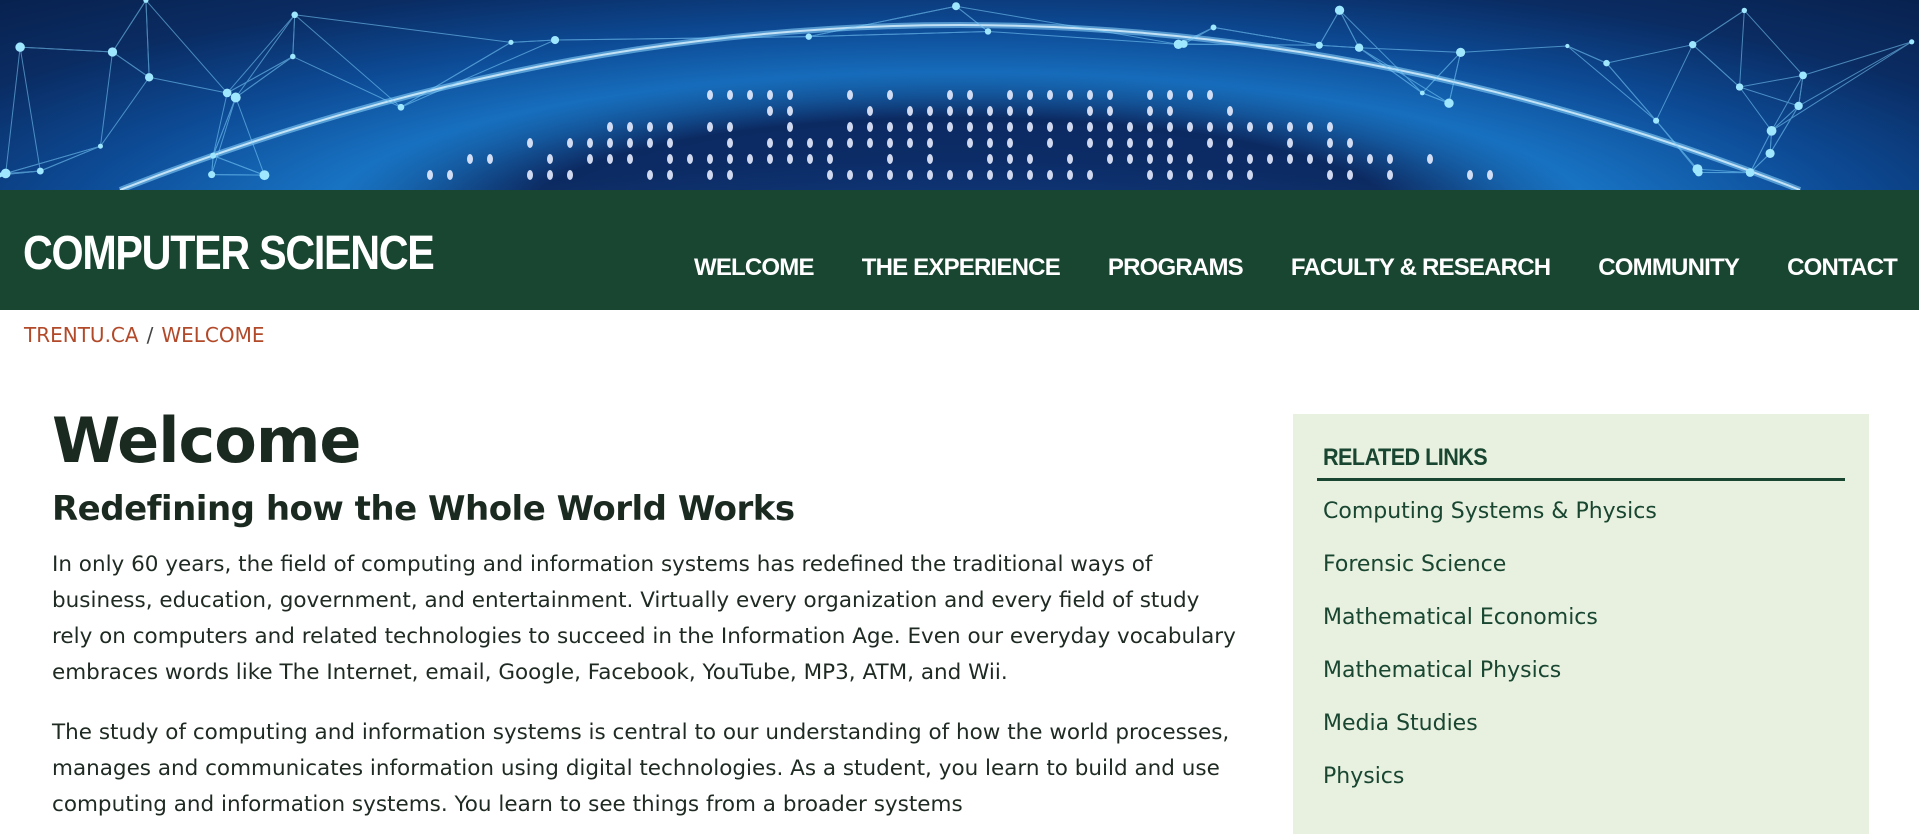 This screenshot has width=1919, height=834. What do you see at coordinates (961, 268) in the screenshot?
I see `nav-the-experience: THE EXPERIENCE` at bounding box center [961, 268].